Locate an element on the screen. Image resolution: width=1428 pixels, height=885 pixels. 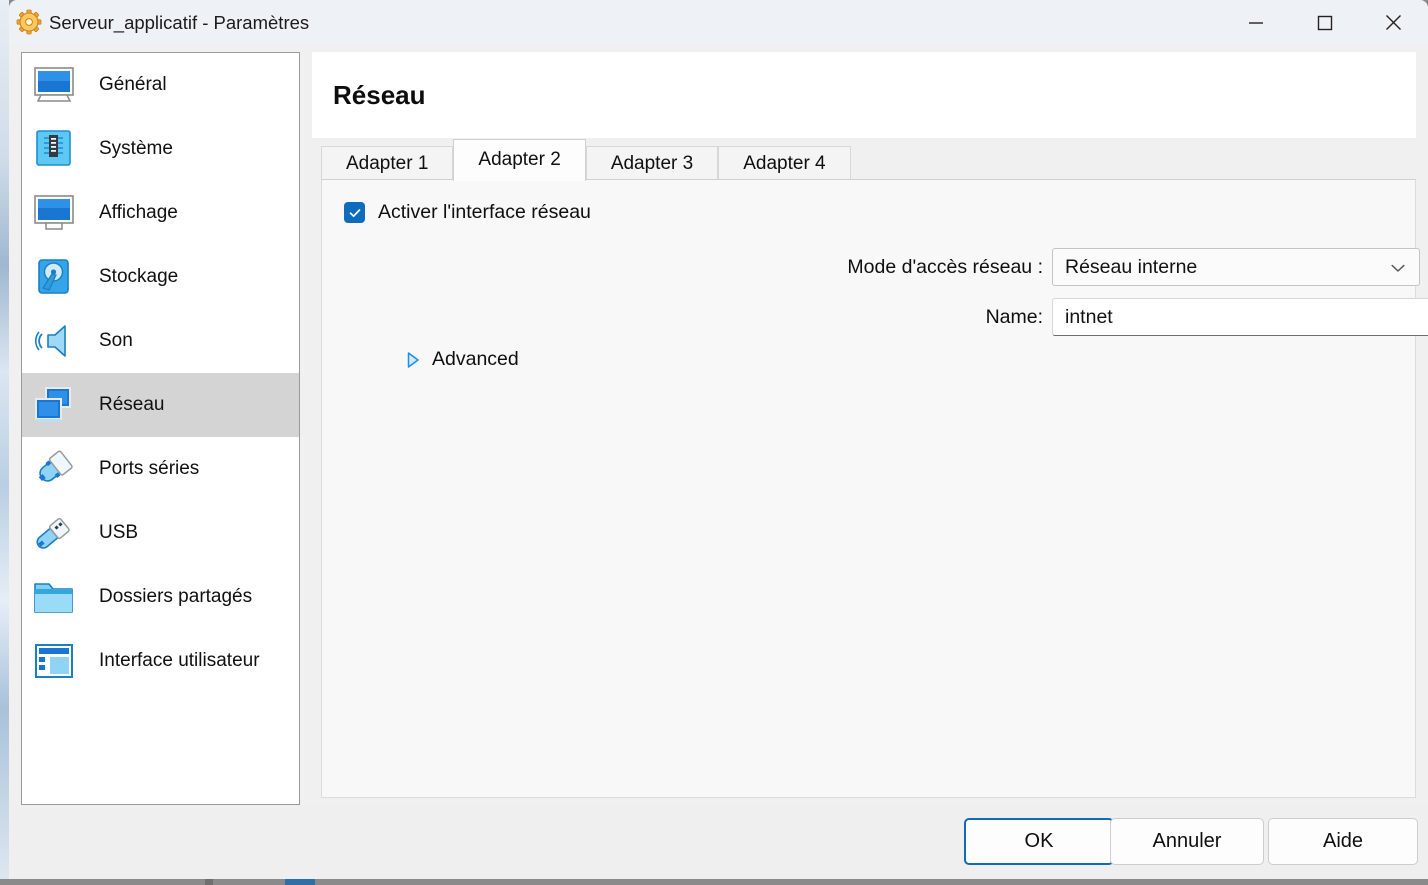
serial-port-icon is located at coordinates (54, 469).